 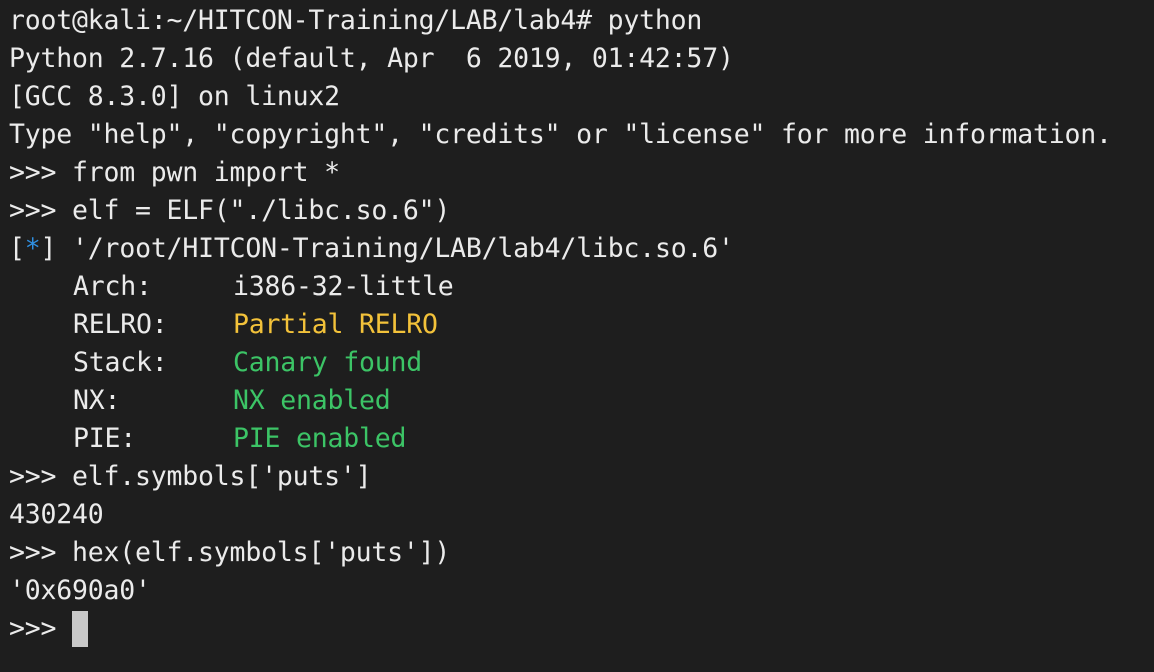 I want to click on checksec-value: Canary found, so click(x=328, y=362).